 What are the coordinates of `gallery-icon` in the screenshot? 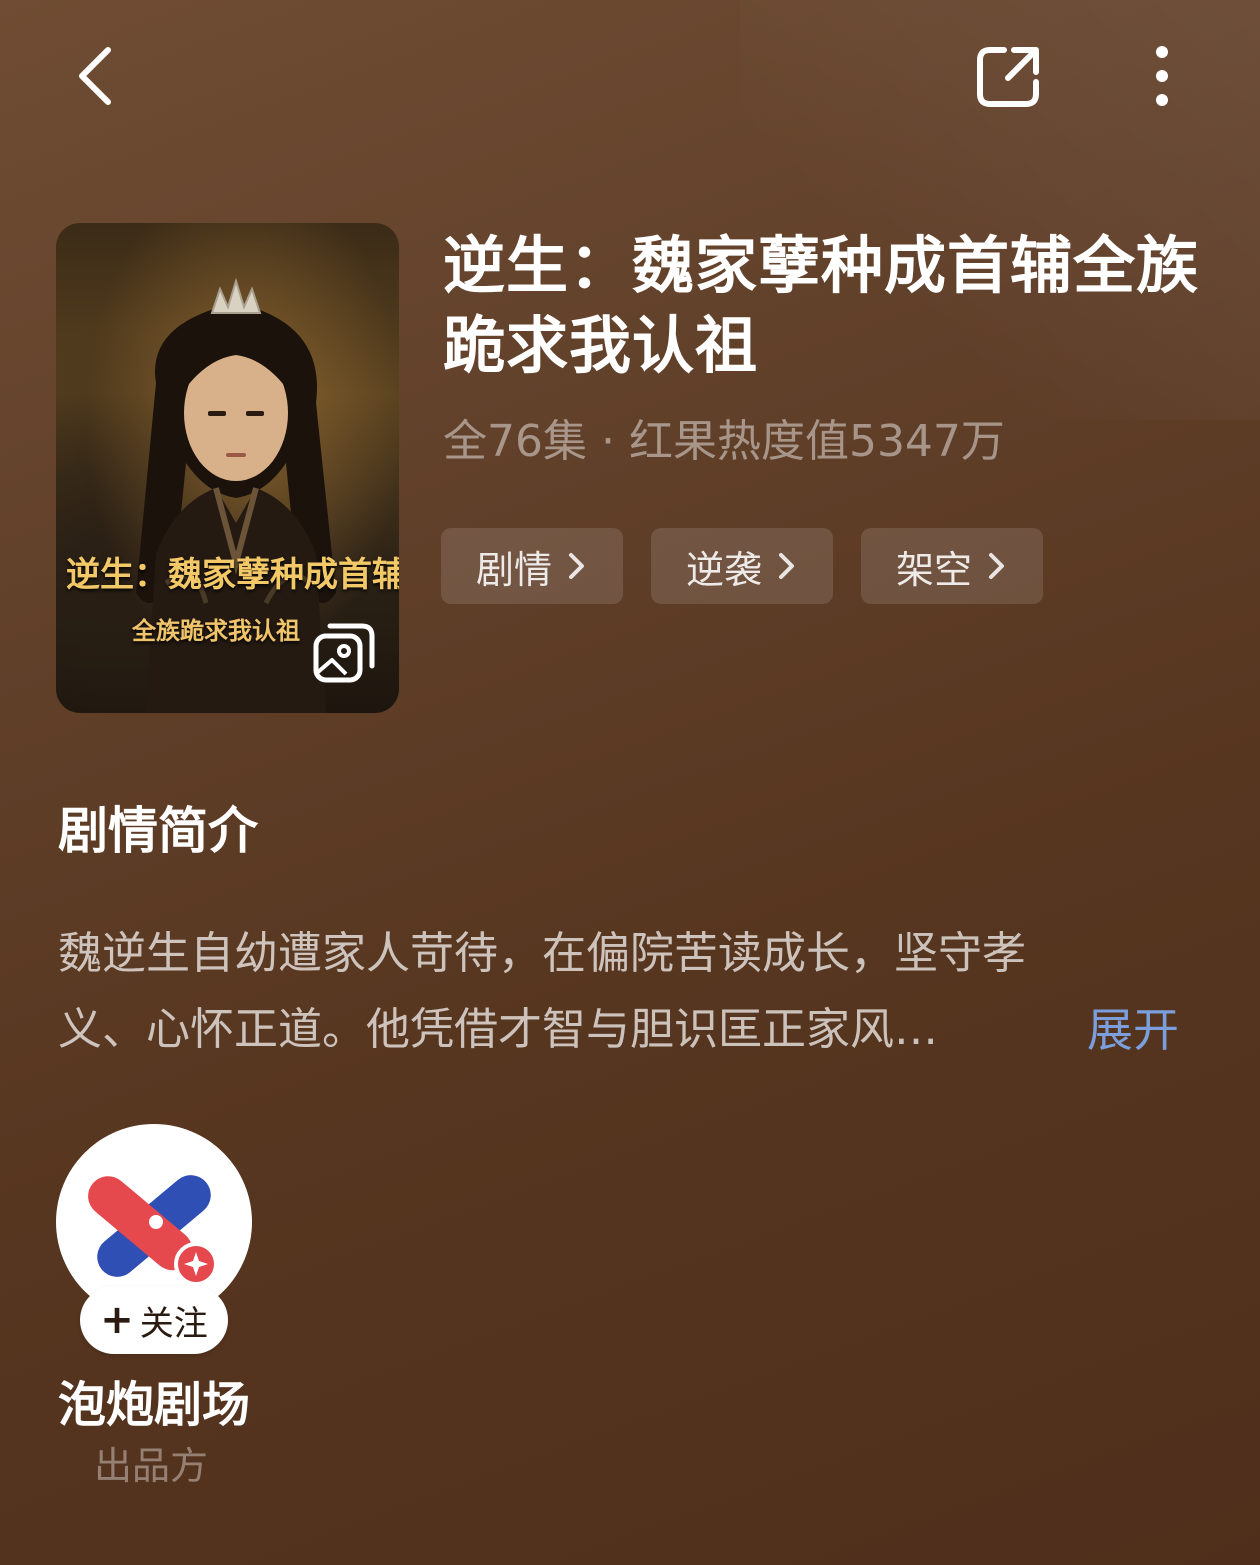 It's located at (344, 653).